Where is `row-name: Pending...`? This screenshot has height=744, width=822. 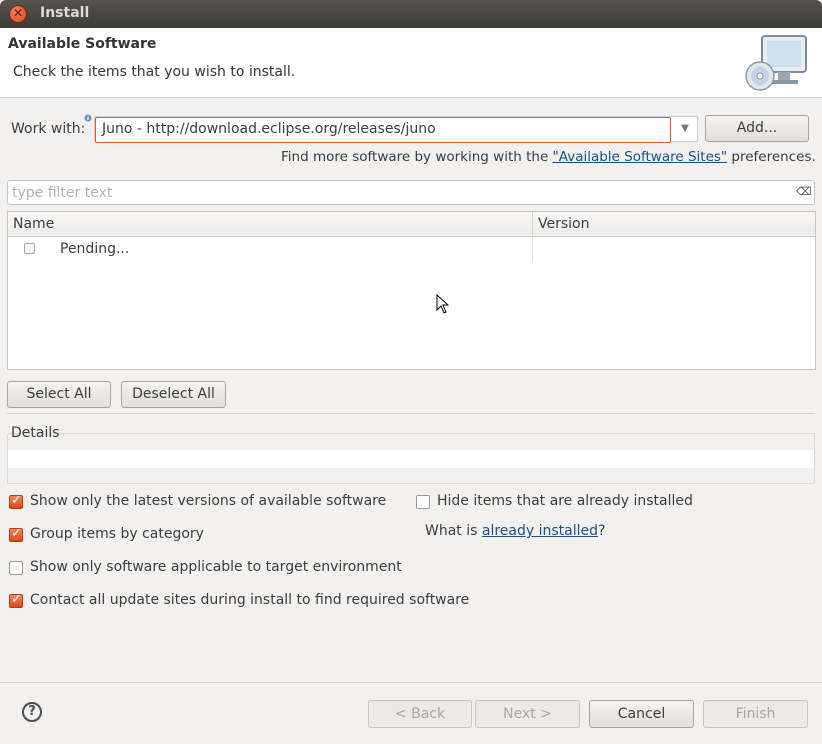
row-name: Pending... is located at coordinates (95, 249).